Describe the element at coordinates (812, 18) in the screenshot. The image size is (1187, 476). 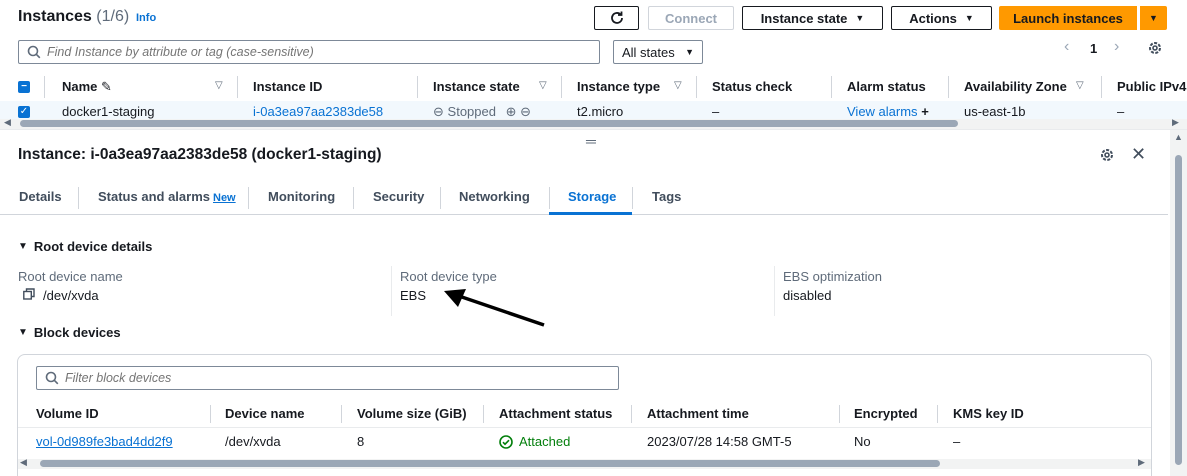
I see `instance-state-button: Instance state ▼` at that location.